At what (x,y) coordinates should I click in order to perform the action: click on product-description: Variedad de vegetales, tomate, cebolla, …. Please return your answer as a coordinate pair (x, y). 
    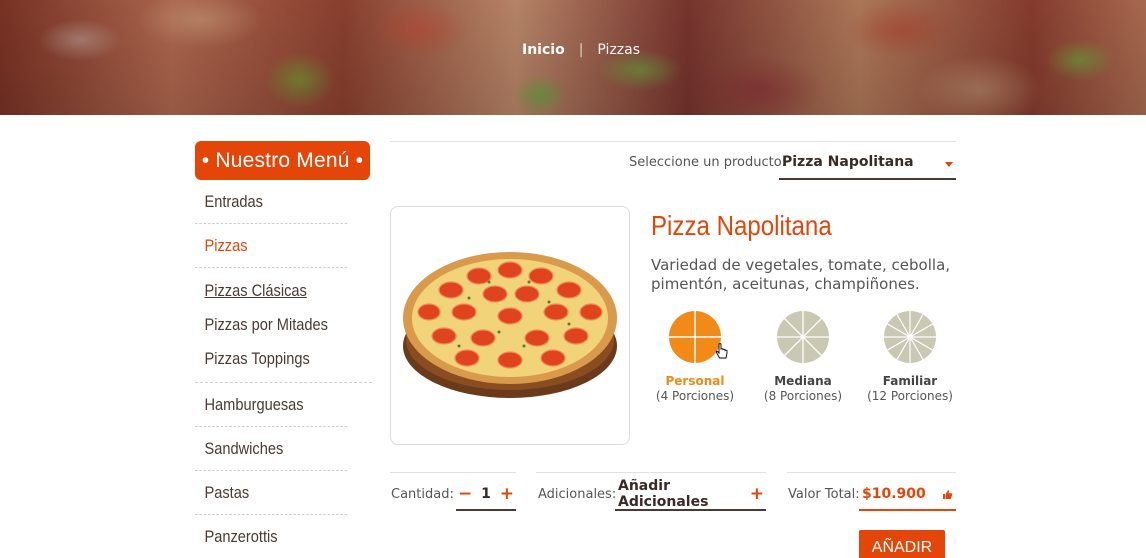
    Looking at the image, I should click on (801, 274).